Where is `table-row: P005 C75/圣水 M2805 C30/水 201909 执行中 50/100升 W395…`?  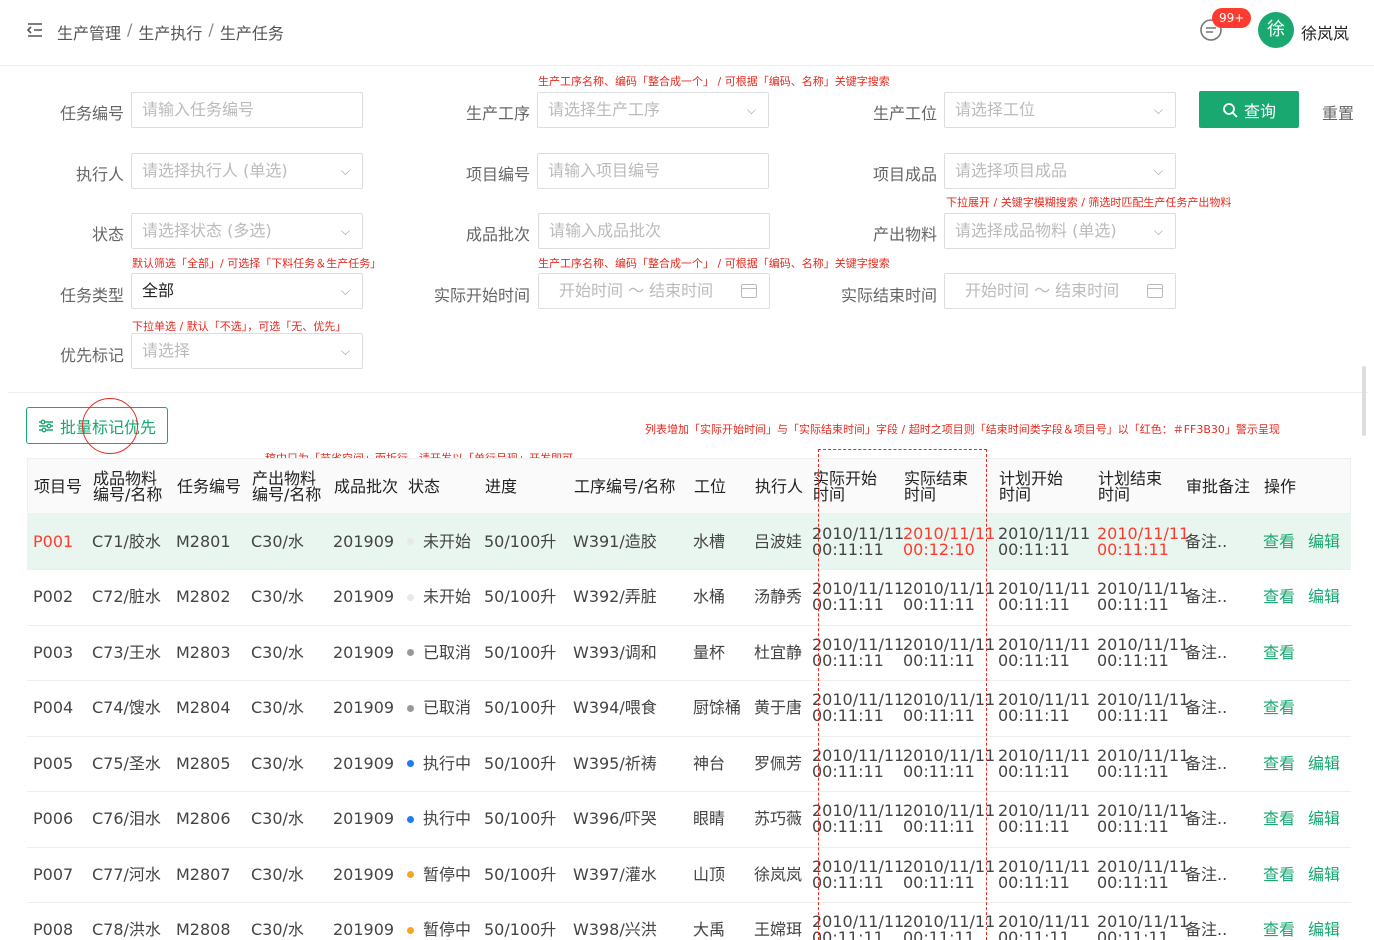 table-row: P005 C75/圣水 M2805 C30/水 201909 执行中 50/100升 W395… is located at coordinates (689, 764).